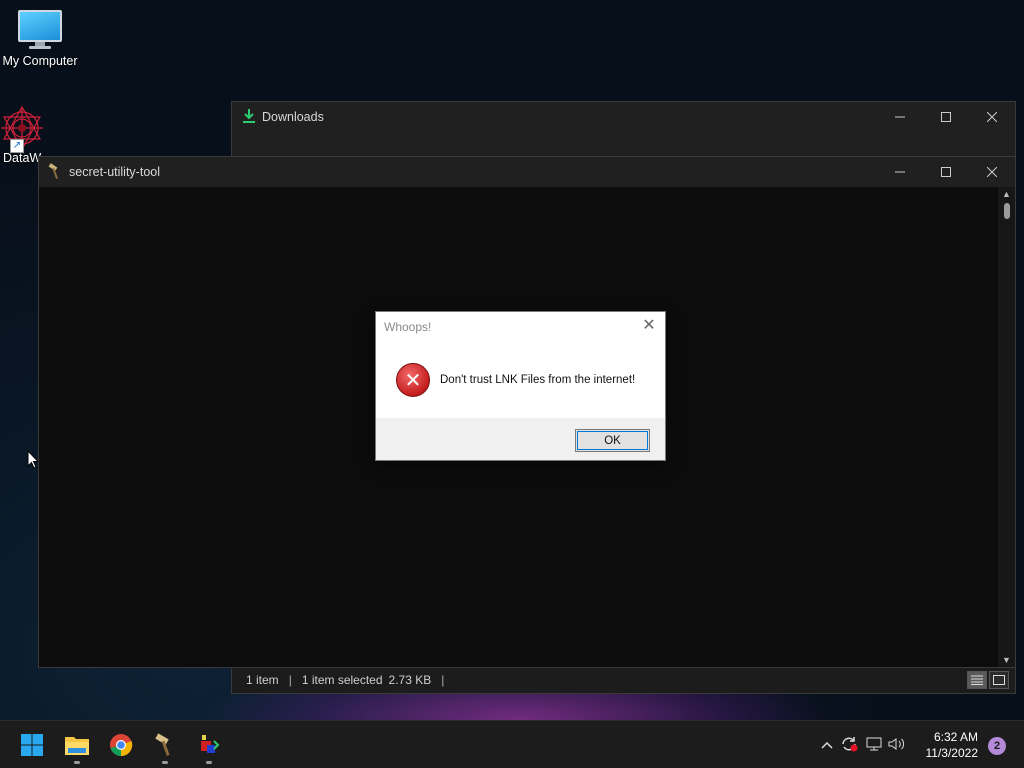 This screenshot has height=768, width=1024. Describe the element at coordinates (897, 745) in the screenshot. I see `volume-icon` at that location.